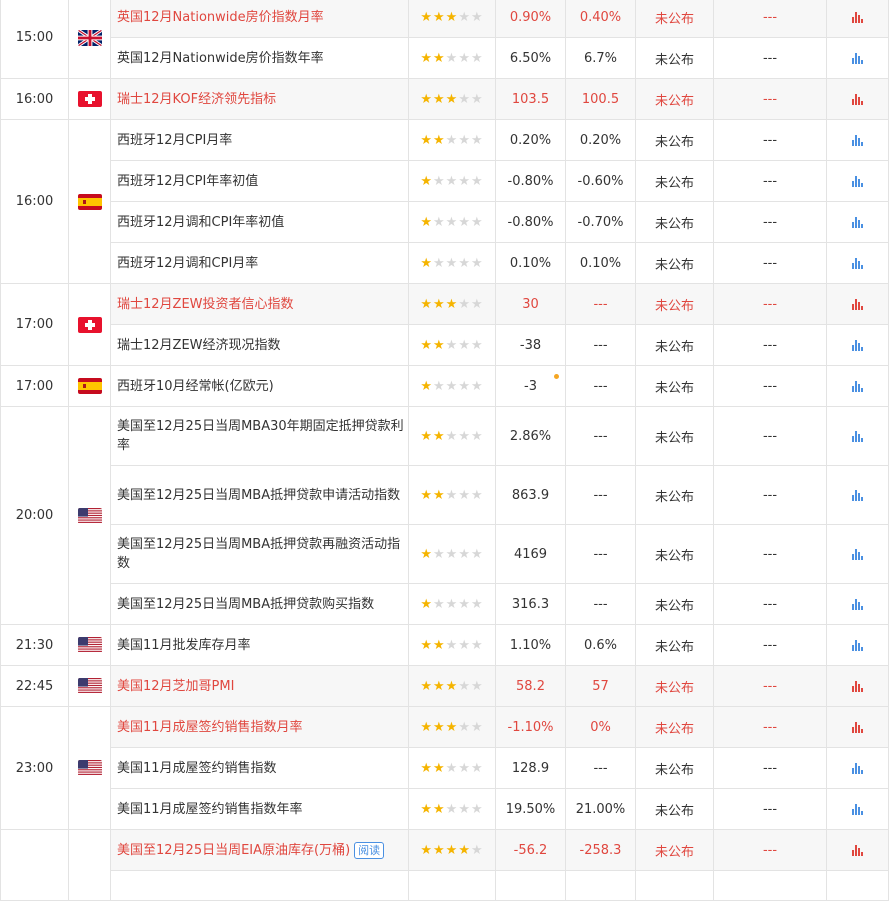 Image resolution: width=890 pixels, height=901 pixels. I want to click on event-name-text: 美国11月批发库存月率, so click(184, 645).